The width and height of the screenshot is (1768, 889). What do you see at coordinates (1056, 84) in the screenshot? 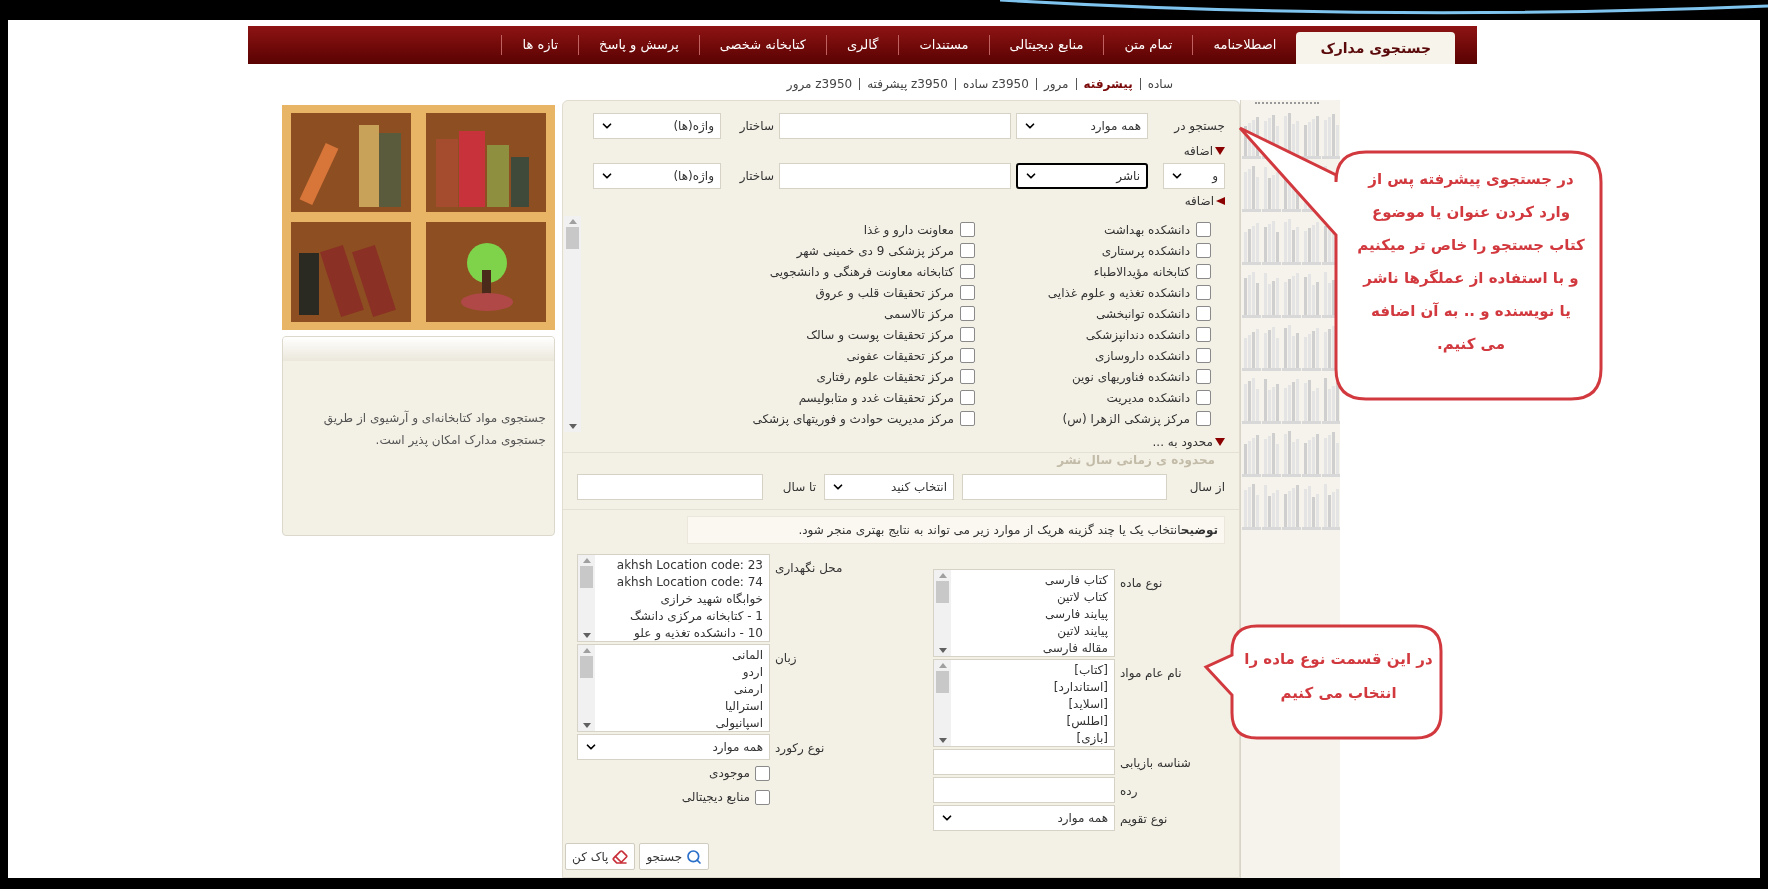
I see `search-mode-link: مرور` at bounding box center [1056, 84].